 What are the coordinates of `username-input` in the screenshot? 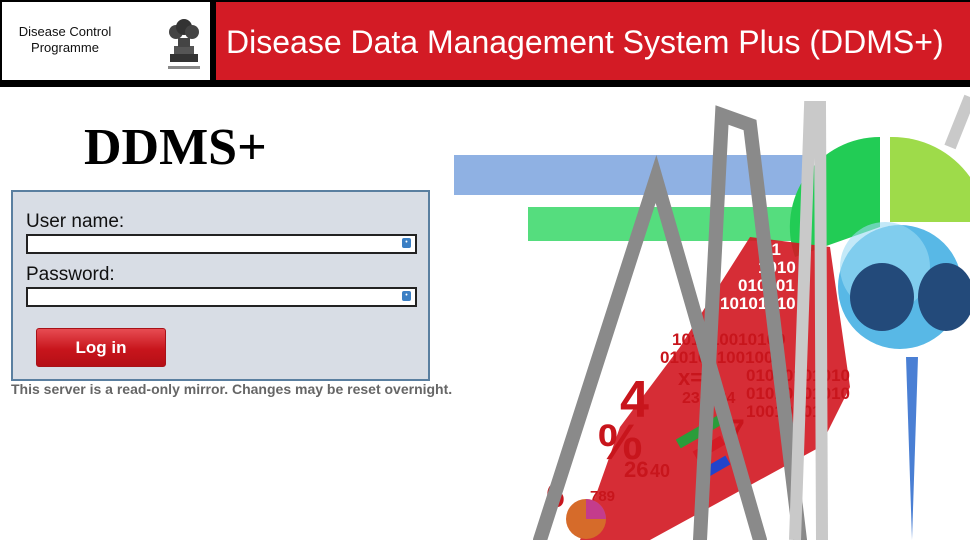 It's located at (212, 245).